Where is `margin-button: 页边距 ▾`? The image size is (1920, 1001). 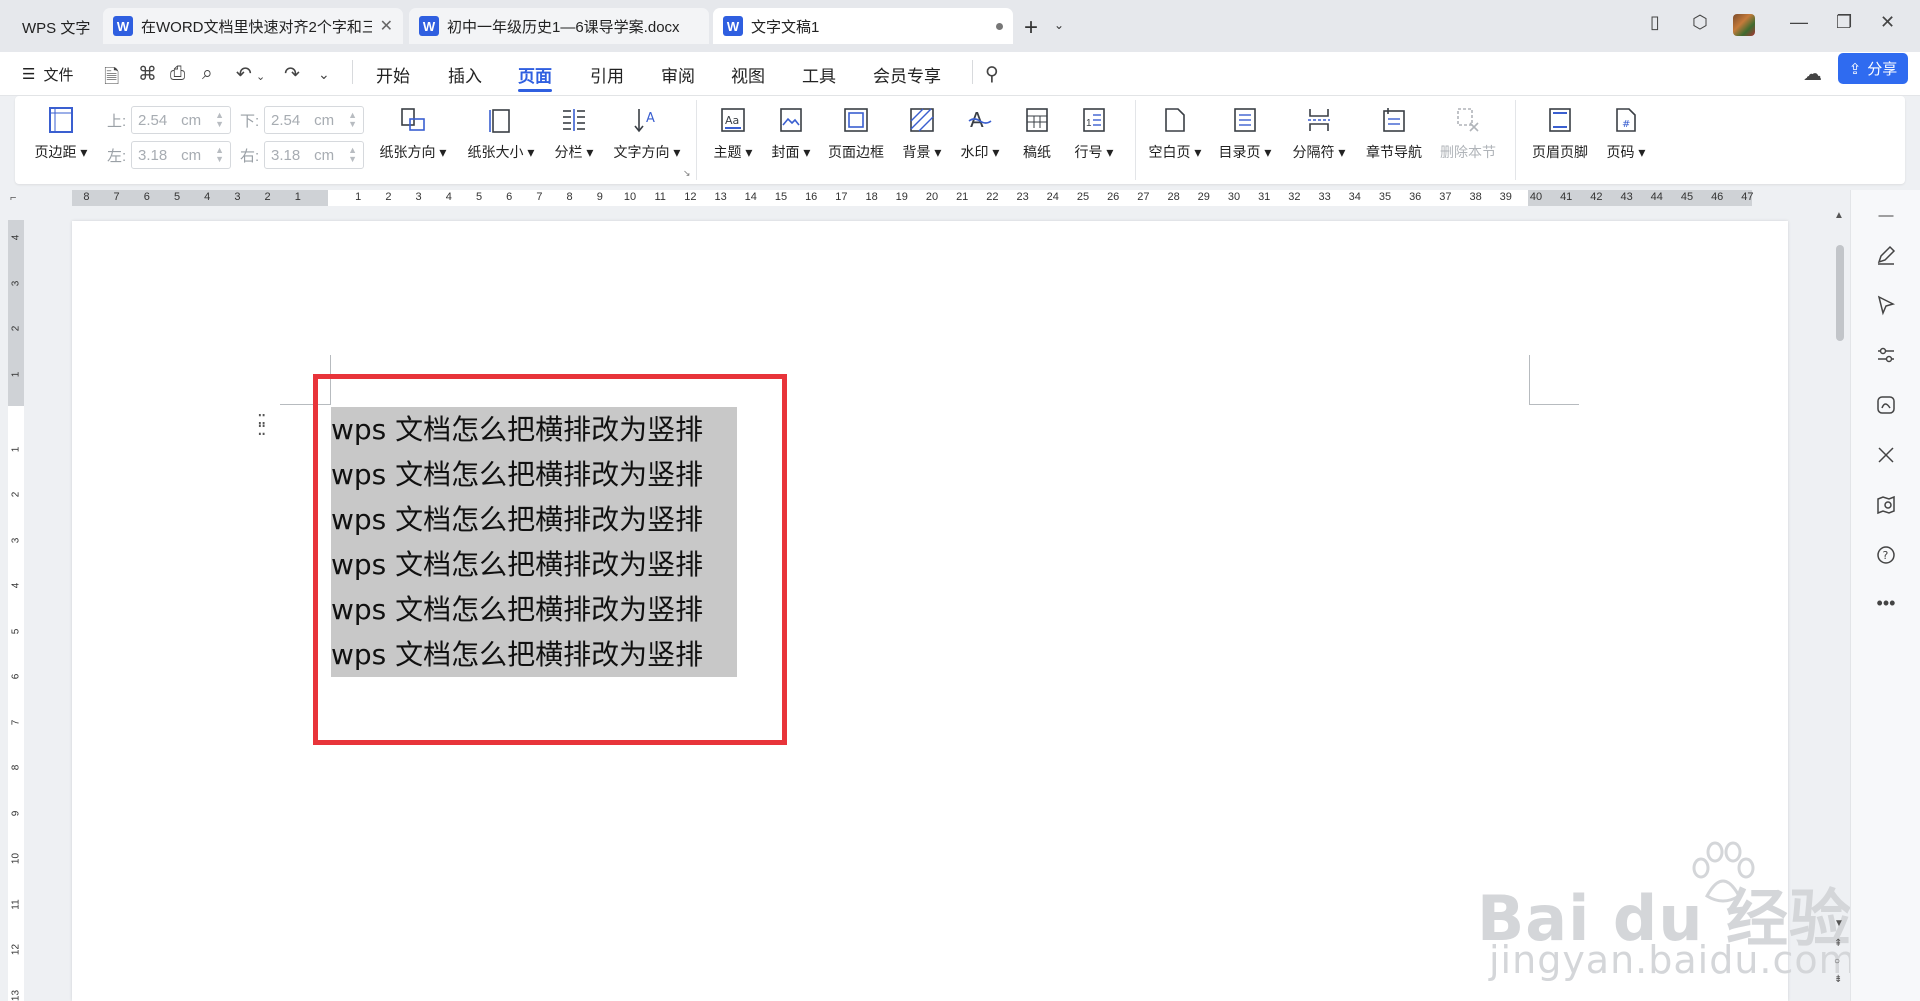
margin-button: 页边距 ▾ is located at coordinates (61, 140).